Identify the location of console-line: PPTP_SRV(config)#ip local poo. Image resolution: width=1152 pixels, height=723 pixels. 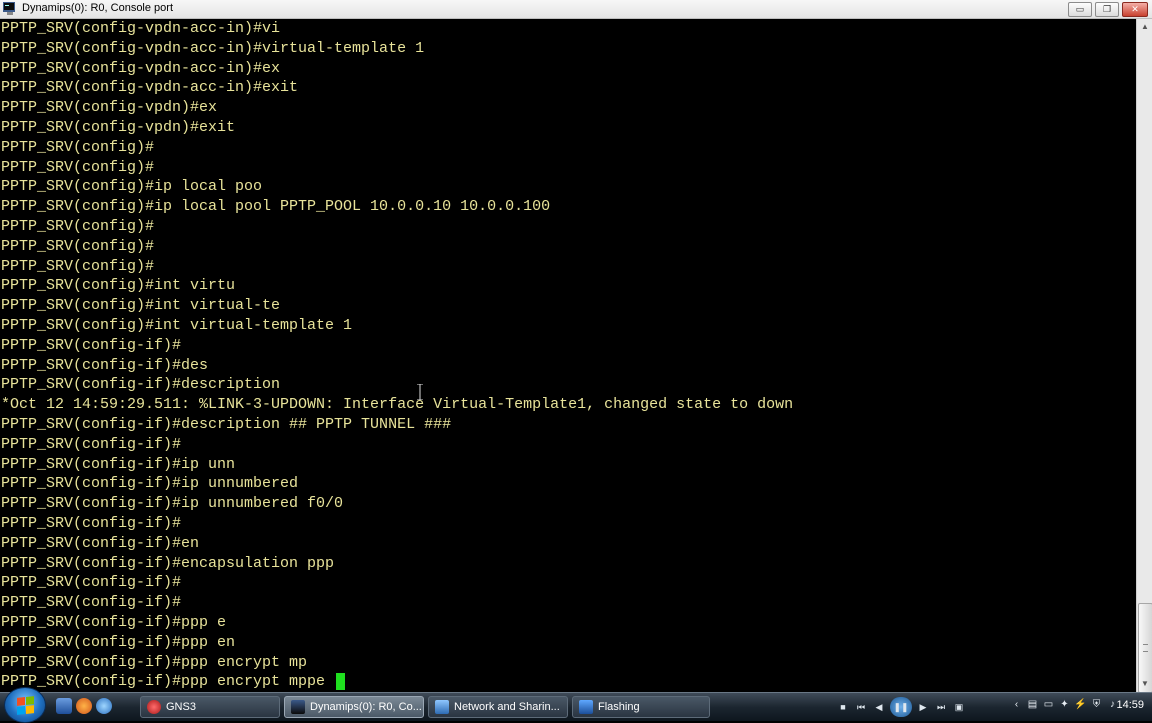
(132, 187).